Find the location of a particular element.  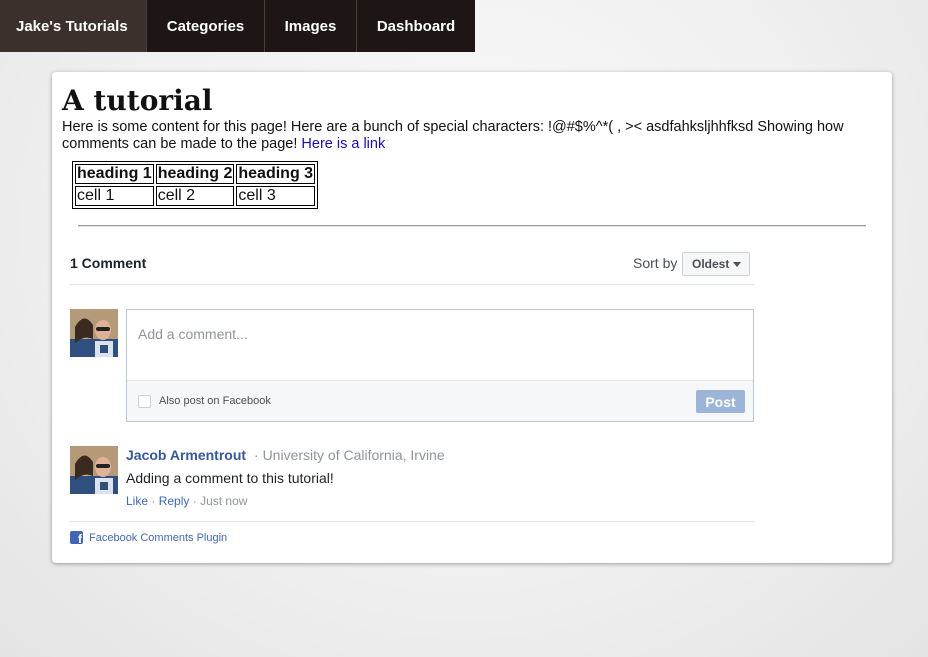

current-user-avatar is located at coordinates (94, 333).